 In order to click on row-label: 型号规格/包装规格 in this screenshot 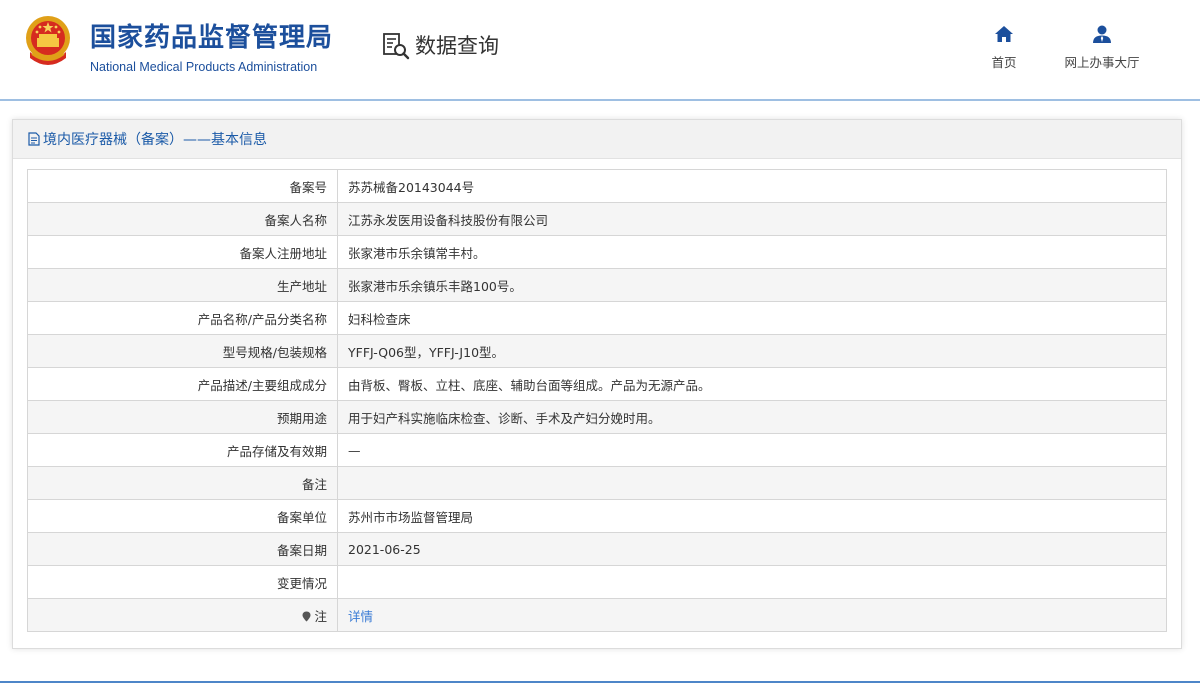, I will do `click(182, 351)`.